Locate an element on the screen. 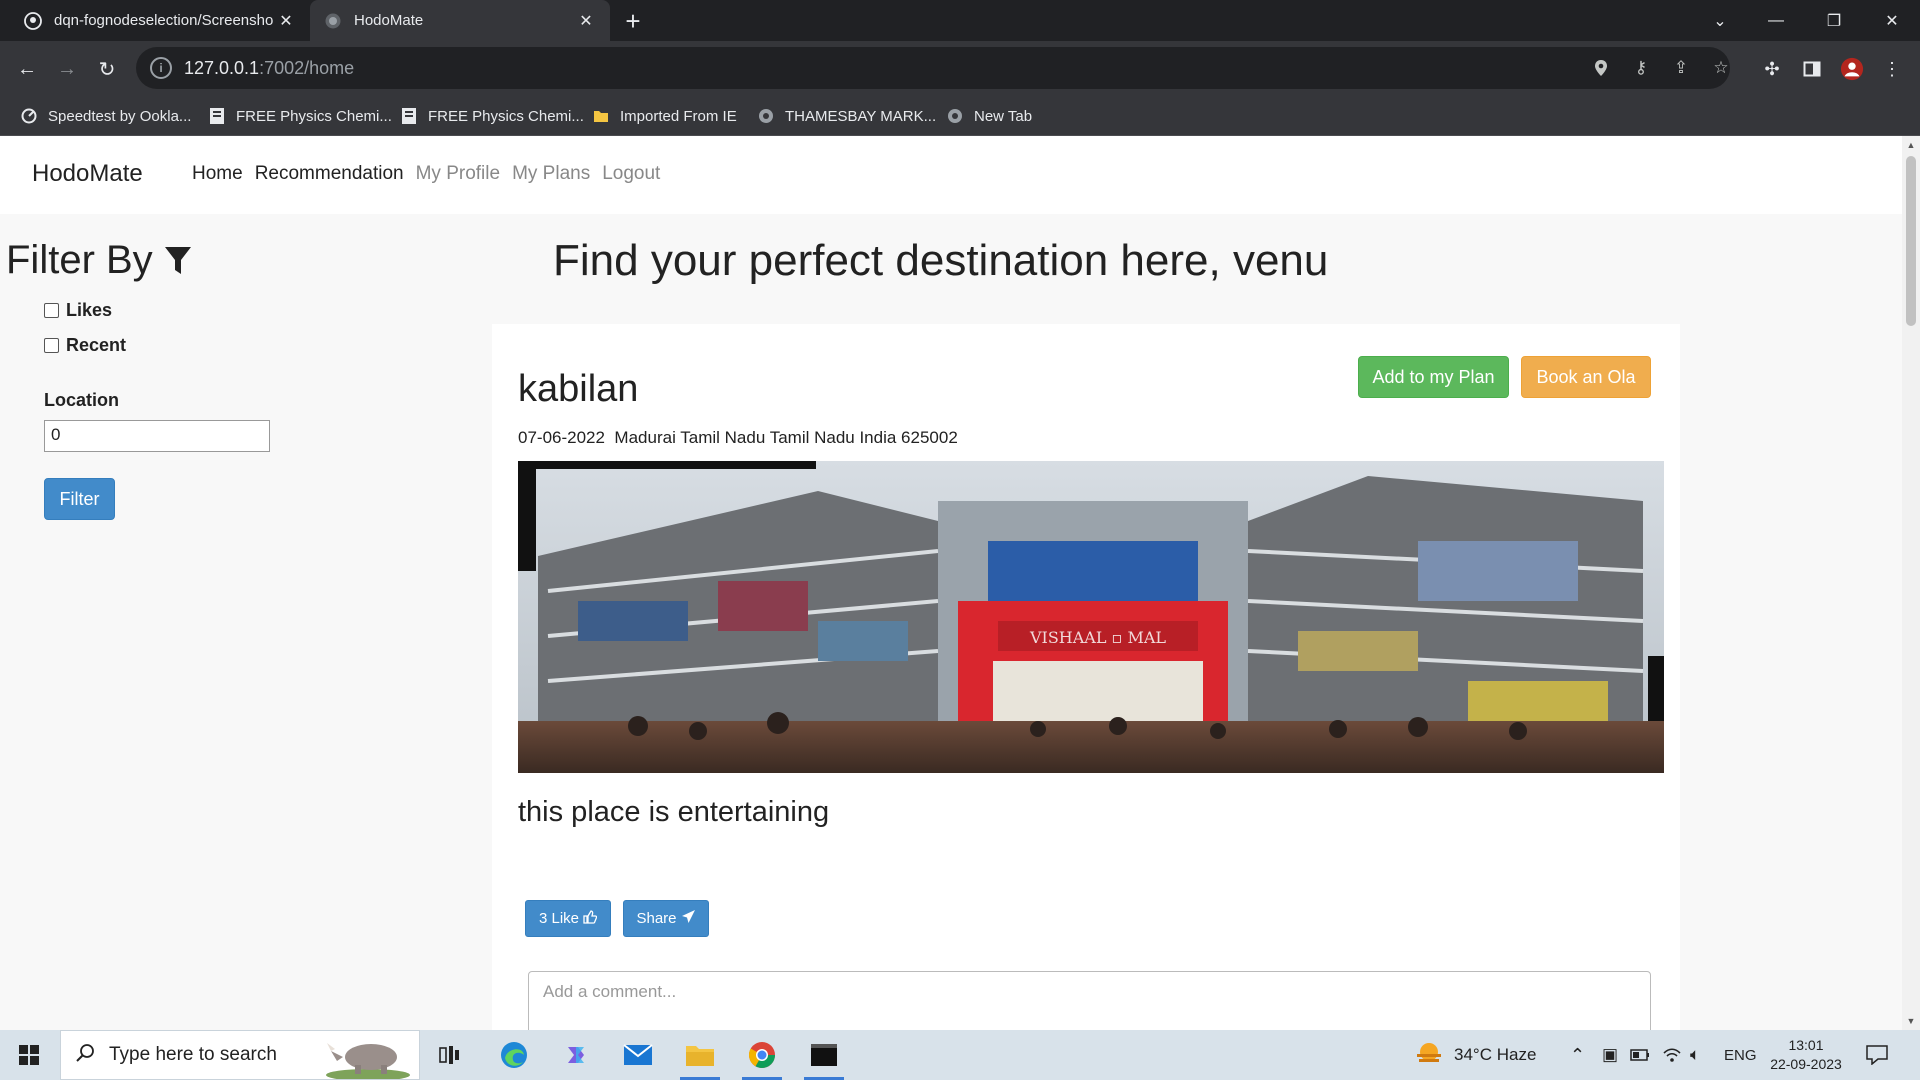 Image resolution: width=1920 pixels, height=1080 pixels. likes-checkbox is located at coordinates (51, 310).